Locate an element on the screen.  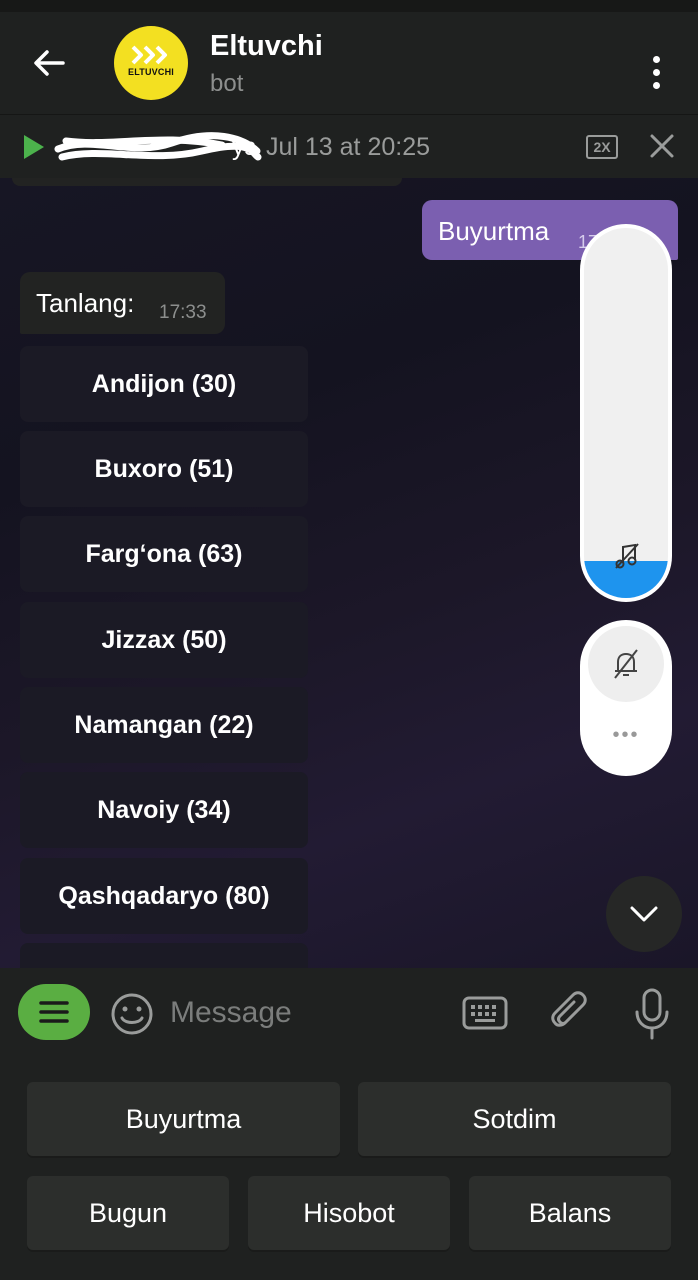
inline-button-buxoro: Buxoro (51) is located at coordinates (164, 469).